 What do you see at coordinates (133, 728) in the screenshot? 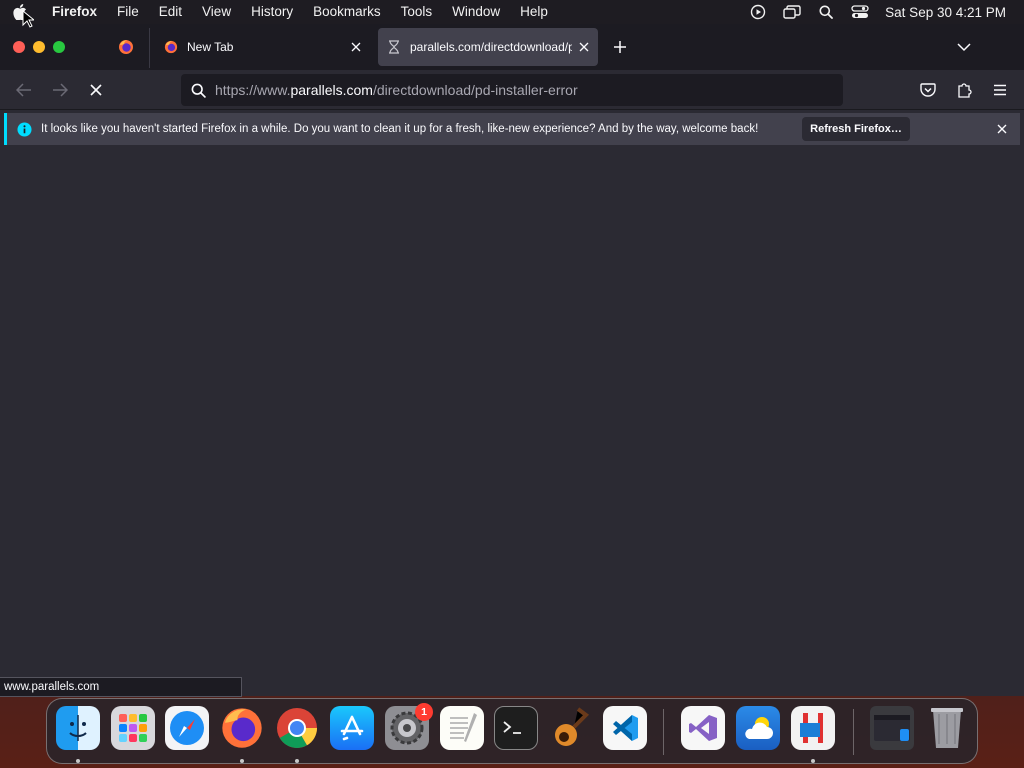
I see `launchpad-icon` at bounding box center [133, 728].